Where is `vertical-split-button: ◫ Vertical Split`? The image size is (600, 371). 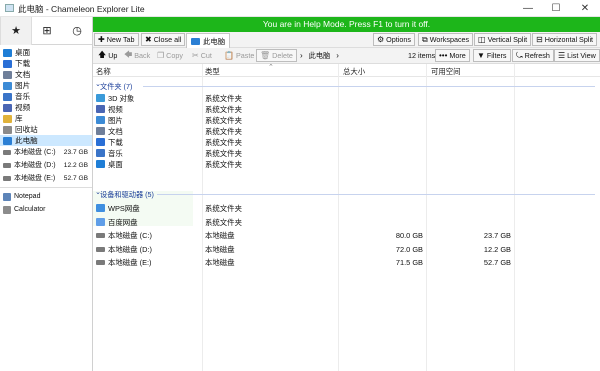
vertical-split-button: ◫ Vertical Split is located at coordinates (503, 39).